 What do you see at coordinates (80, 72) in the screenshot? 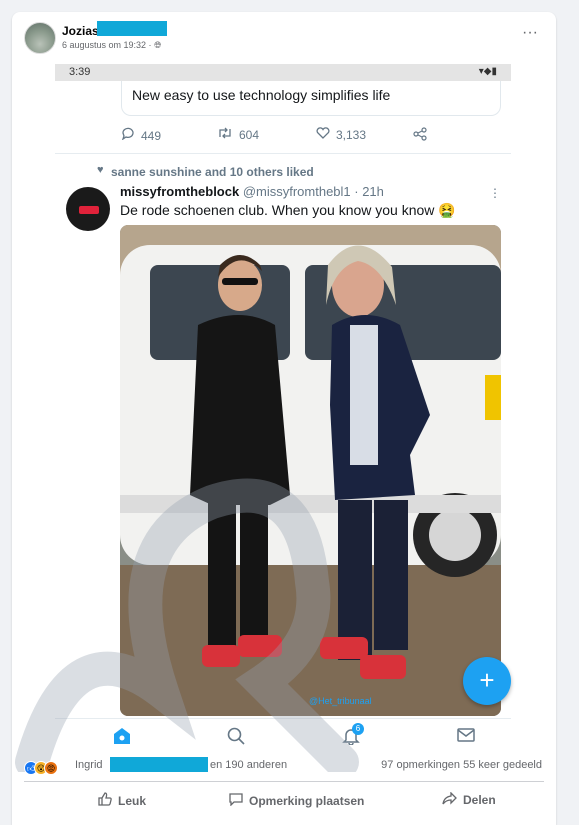
I see `status-time: 3:39` at bounding box center [80, 72].